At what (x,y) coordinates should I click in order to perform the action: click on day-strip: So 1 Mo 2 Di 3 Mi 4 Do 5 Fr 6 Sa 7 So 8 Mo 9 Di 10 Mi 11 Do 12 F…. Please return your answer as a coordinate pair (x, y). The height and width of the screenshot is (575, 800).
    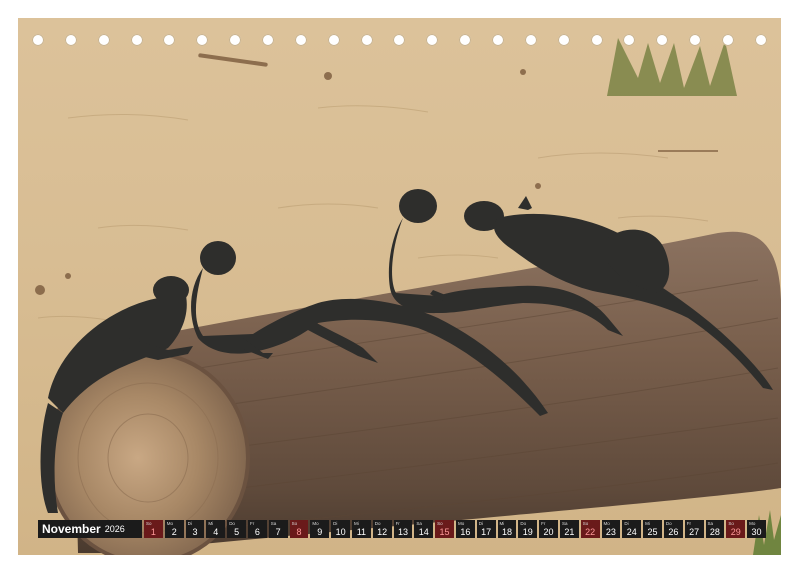
    Looking at the image, I should click on (455, 529).